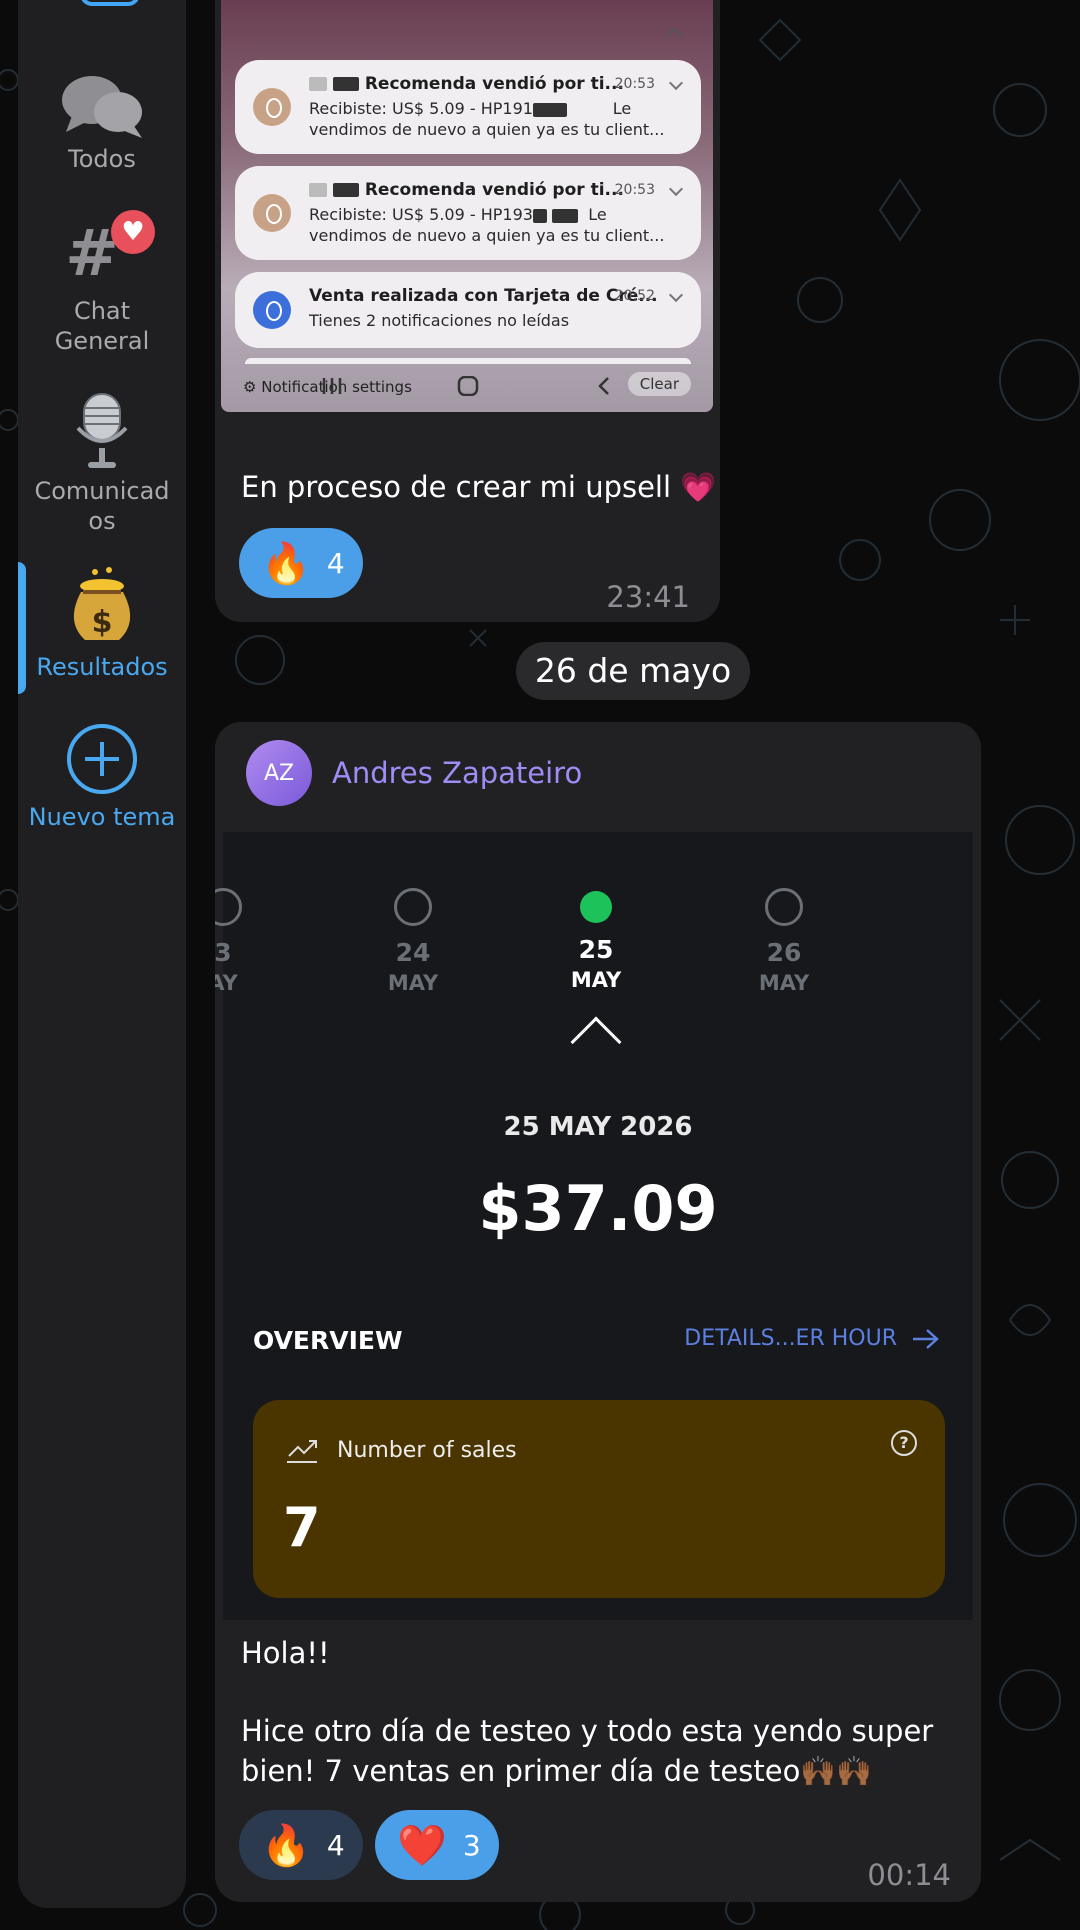  I want to click on day-item: 26 MAY, so click(784, 941).